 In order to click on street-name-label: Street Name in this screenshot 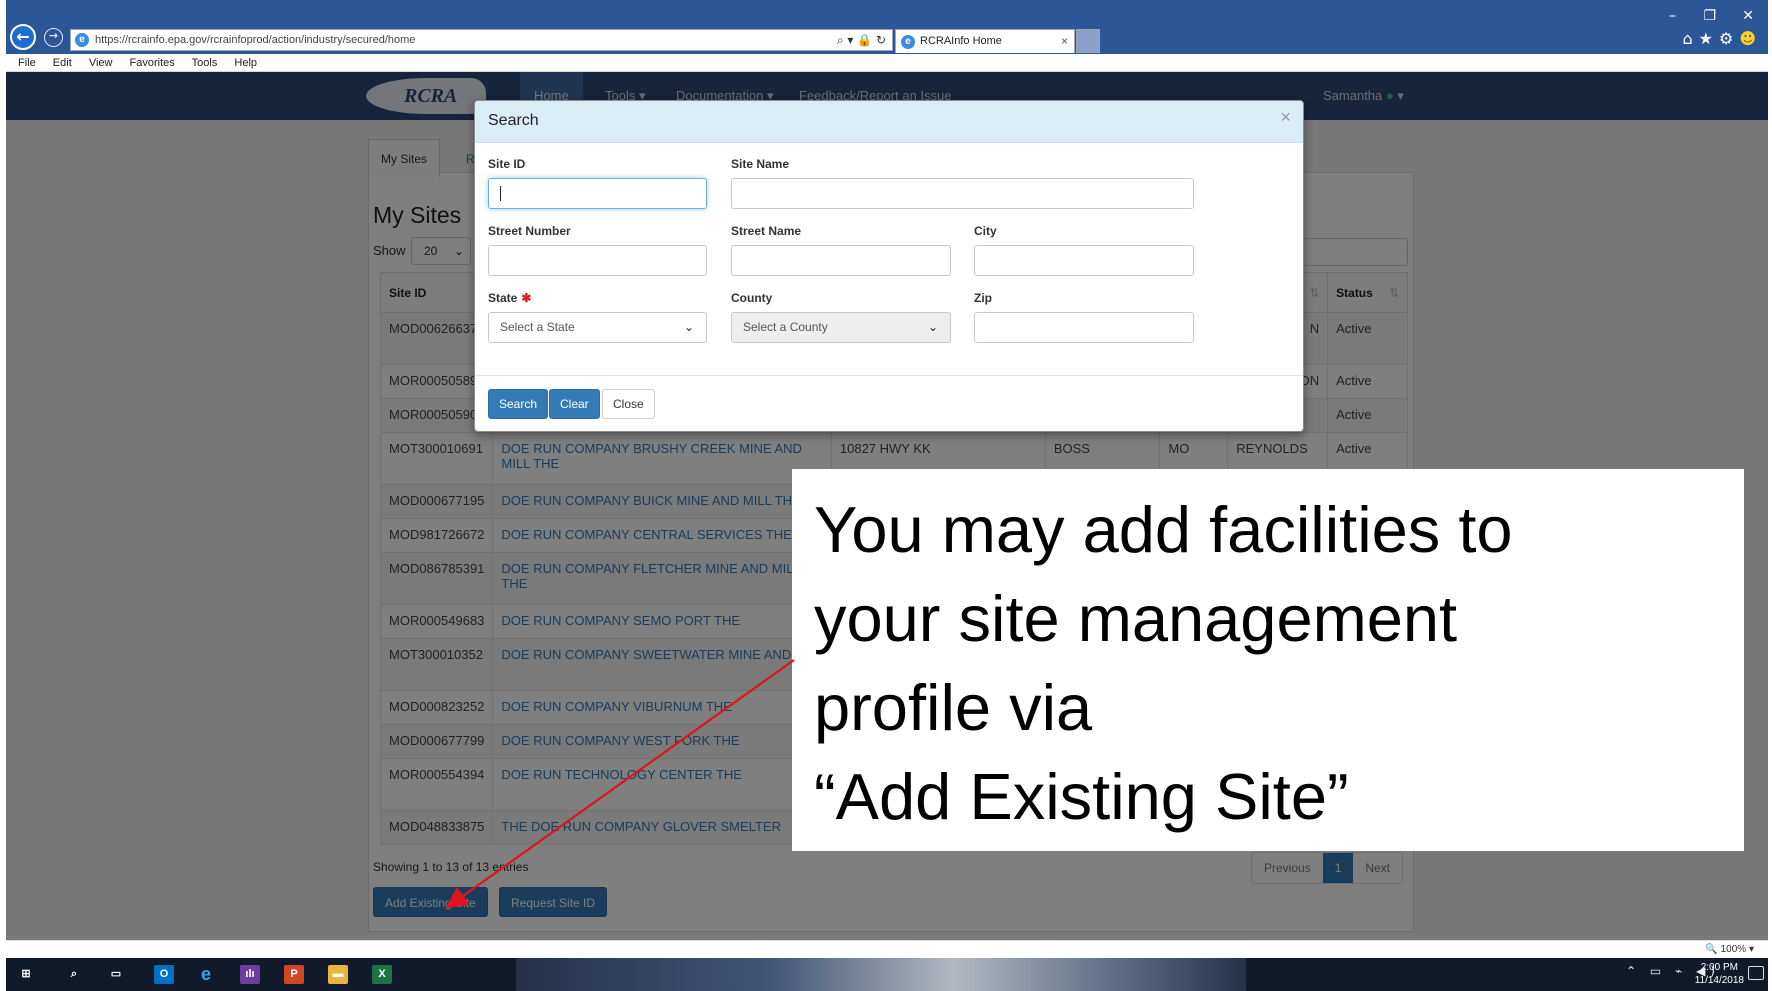, I will do `click(766, 231)`.